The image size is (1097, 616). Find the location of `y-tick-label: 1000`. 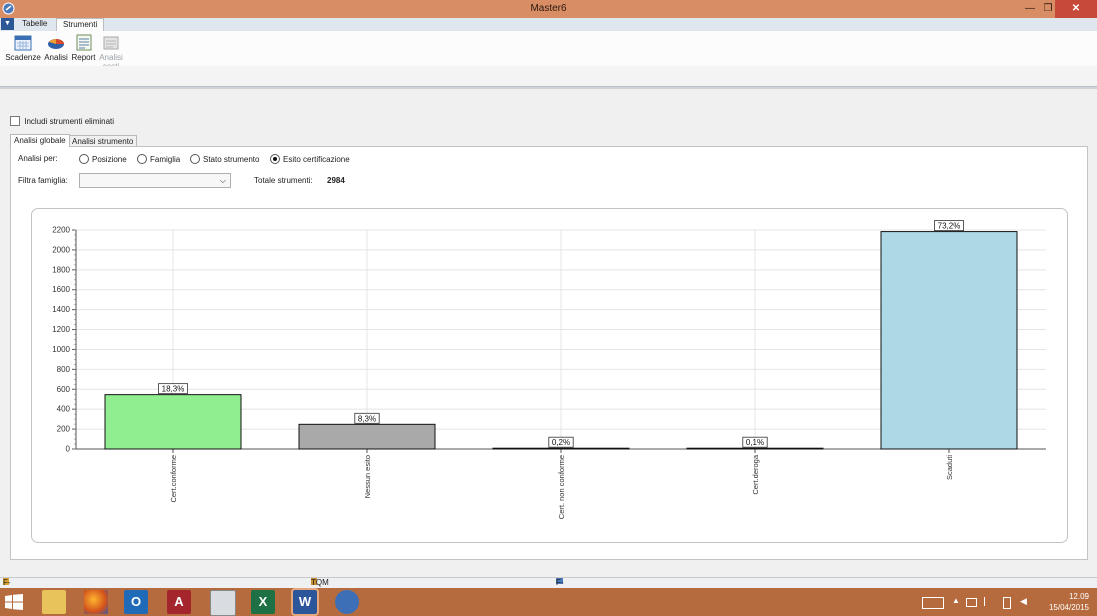

y-tick-label: 1000 is located at coordinates (61, 349).